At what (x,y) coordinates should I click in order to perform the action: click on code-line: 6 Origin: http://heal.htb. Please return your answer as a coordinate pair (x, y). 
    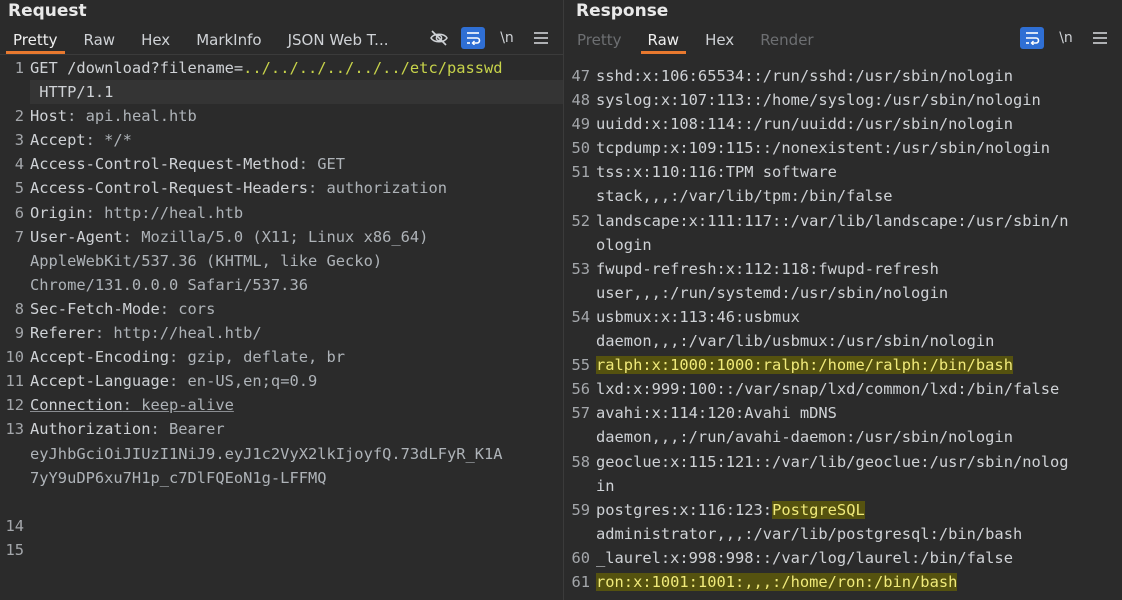
    Looking at the image, I should click on (281, 213).